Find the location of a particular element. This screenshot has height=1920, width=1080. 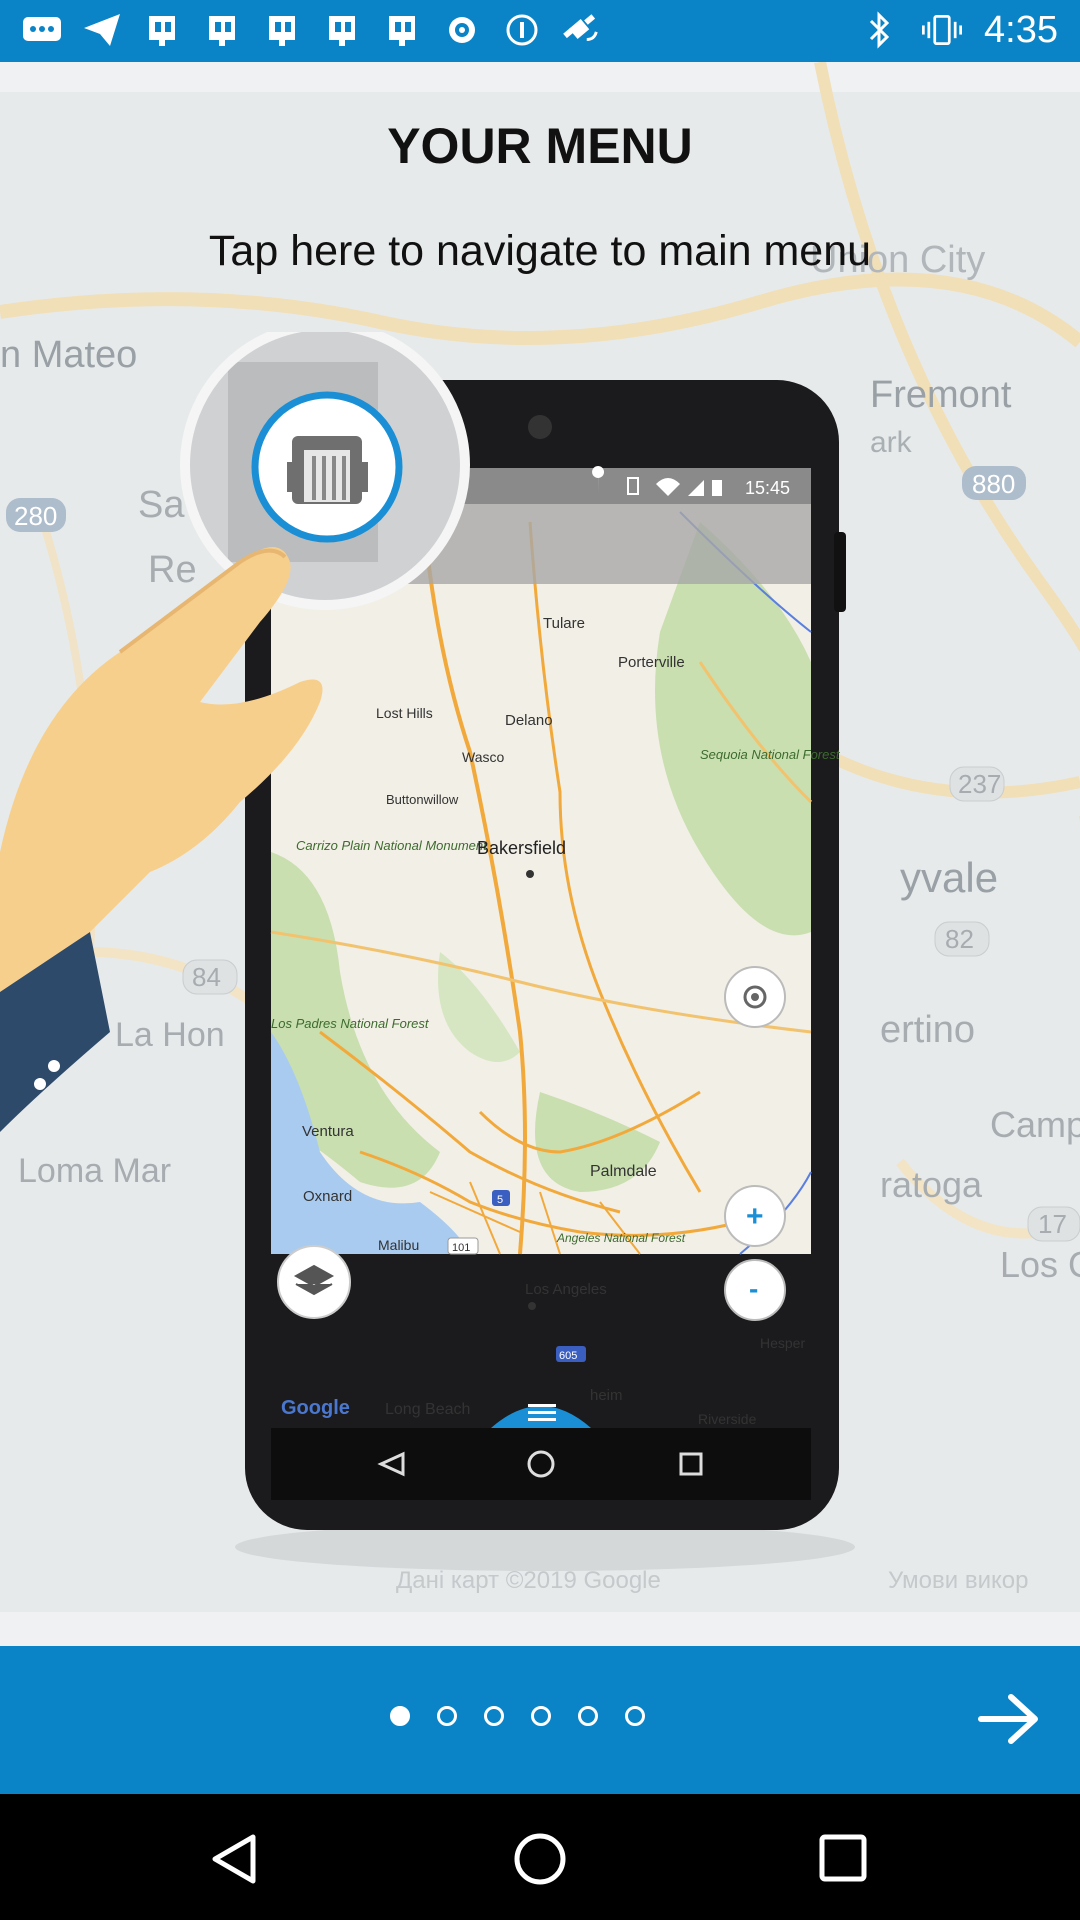

home-circle-icon is located at coordinates (540, 1859).